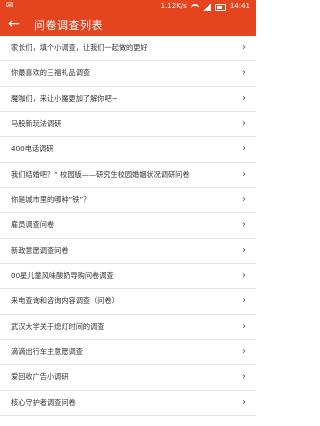 Image resolution: width=320 pixels, height=426 pixels. Describe the element at coordinates (65, 301) in the screenshot. I see `list-item-label: 来电查询和咨询内容调查（问卷）` at that location.